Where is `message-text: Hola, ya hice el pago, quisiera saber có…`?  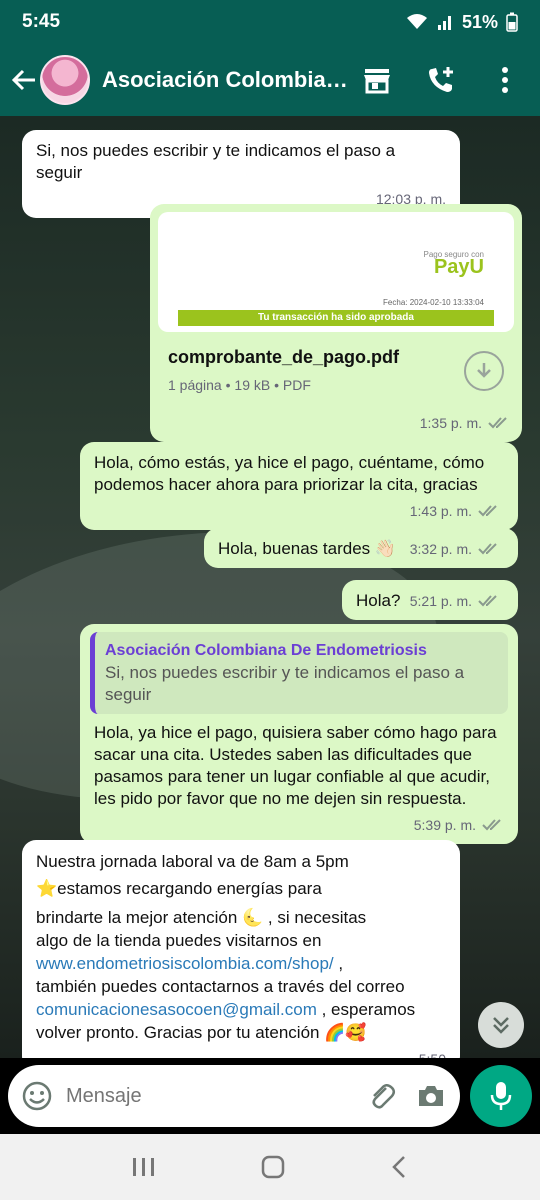
message-text: Hola, ya hice el pago, quisiera saber có… is located at coordinates (295, 765).